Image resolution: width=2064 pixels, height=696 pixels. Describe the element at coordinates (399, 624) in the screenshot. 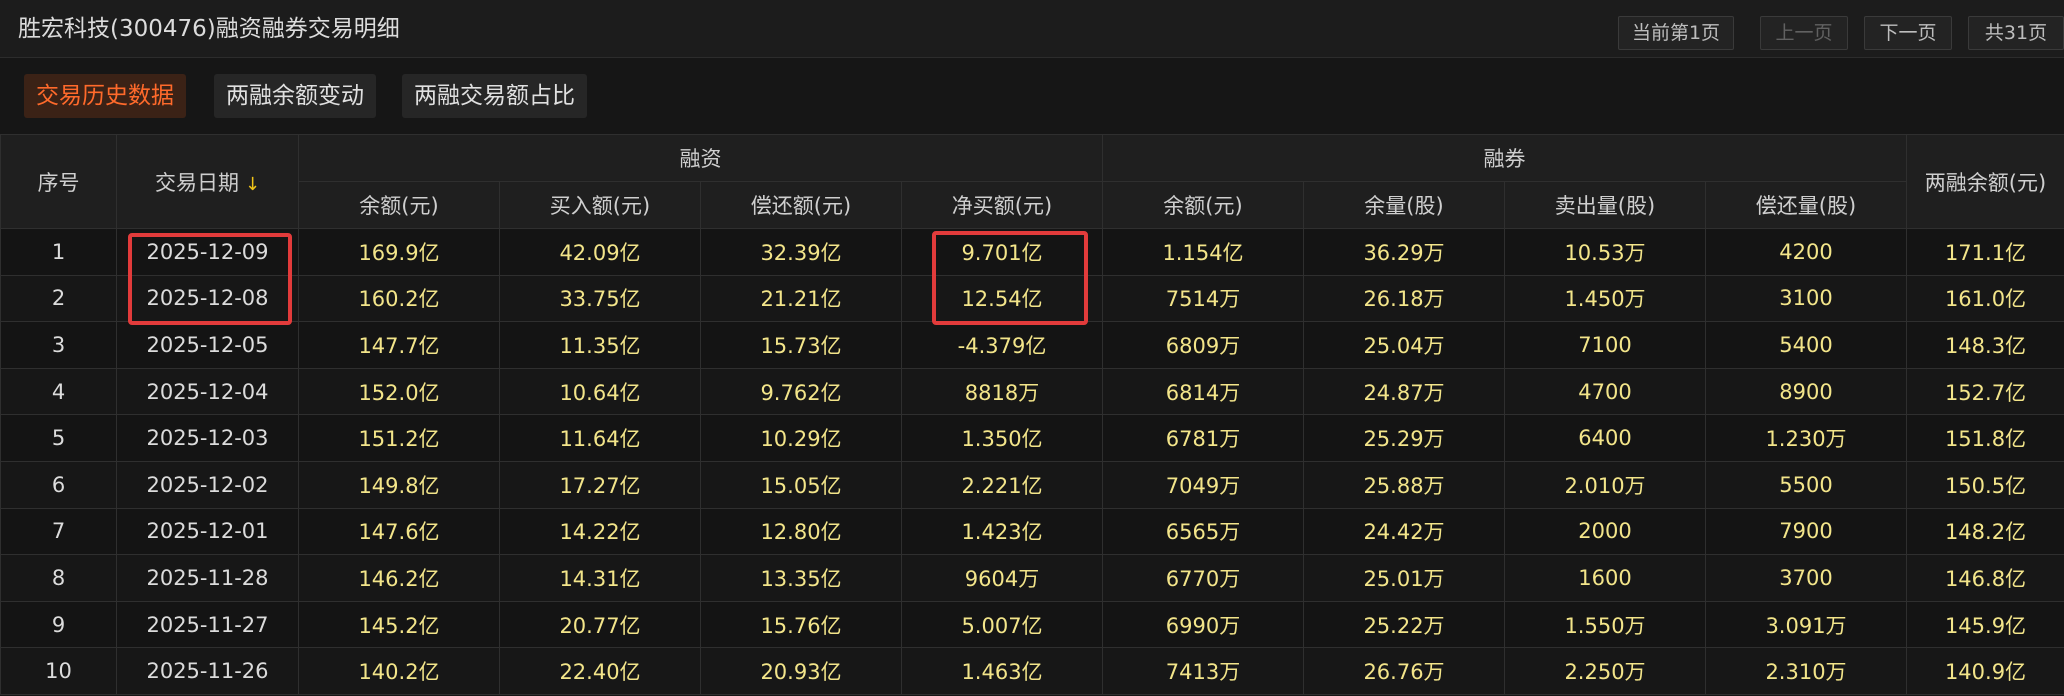

I see `cell-fin-balance: 145.2亿` at that location.